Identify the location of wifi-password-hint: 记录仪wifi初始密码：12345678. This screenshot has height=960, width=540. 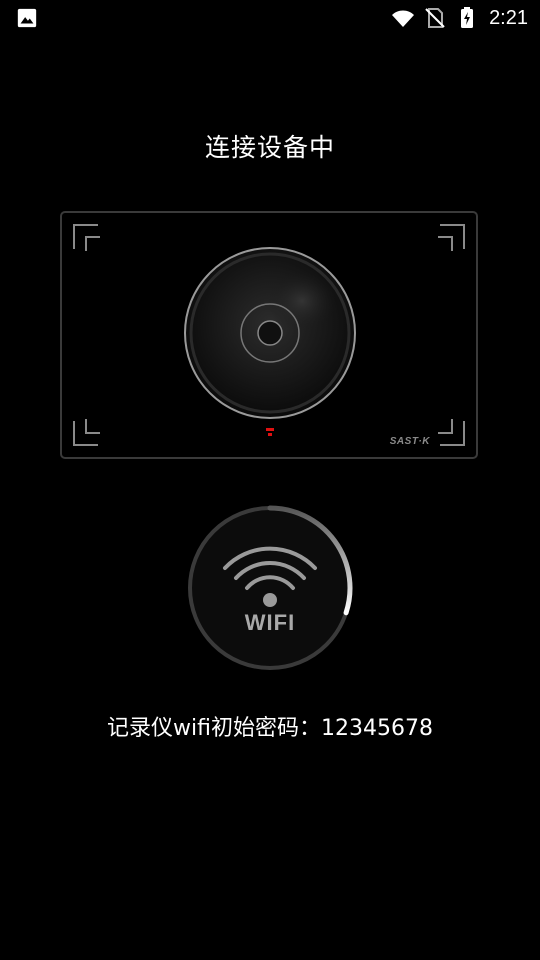
(270, 726).